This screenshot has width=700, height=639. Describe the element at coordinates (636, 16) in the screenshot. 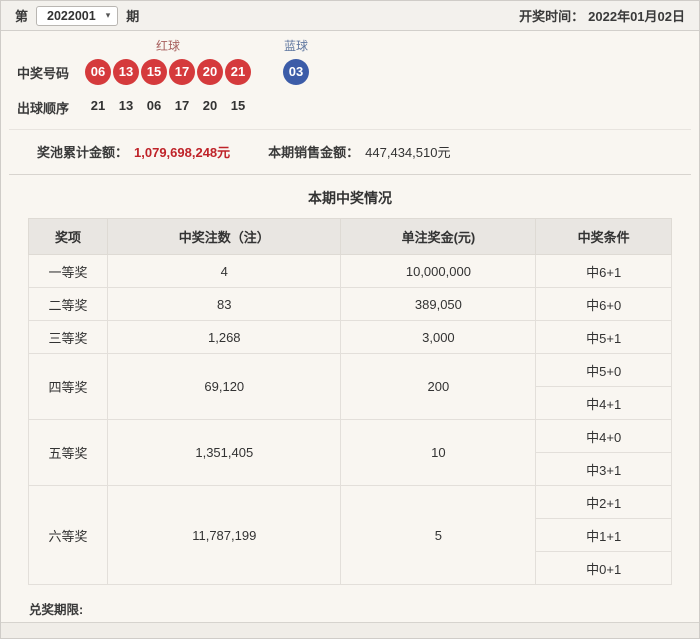

I see `draw-time-value: 2022年01月02日` at that location.